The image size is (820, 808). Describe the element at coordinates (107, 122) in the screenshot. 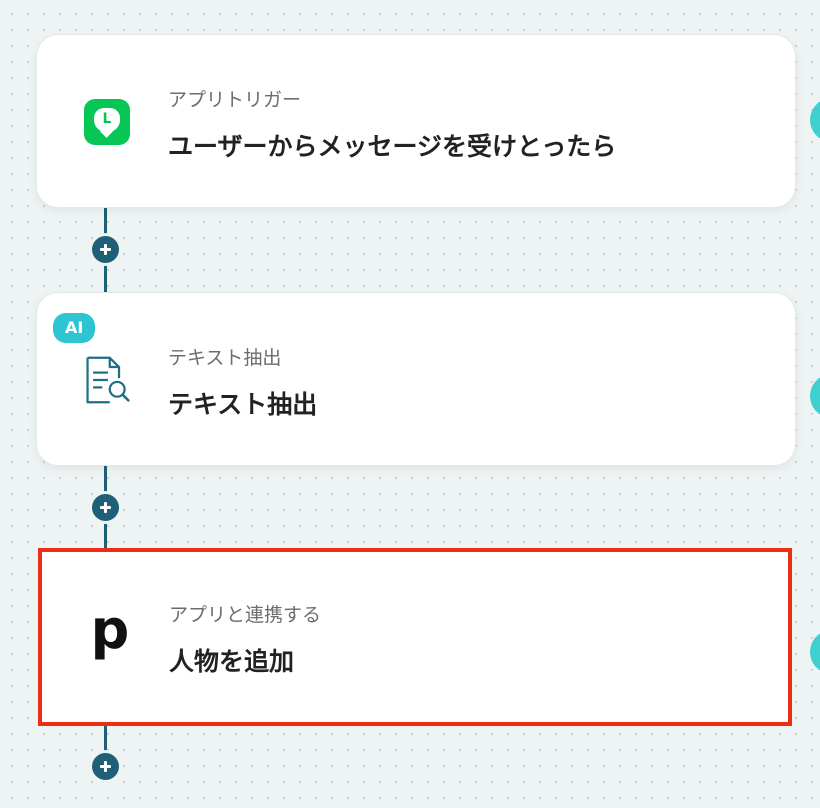

I see `line-app-icon: L` at that location.